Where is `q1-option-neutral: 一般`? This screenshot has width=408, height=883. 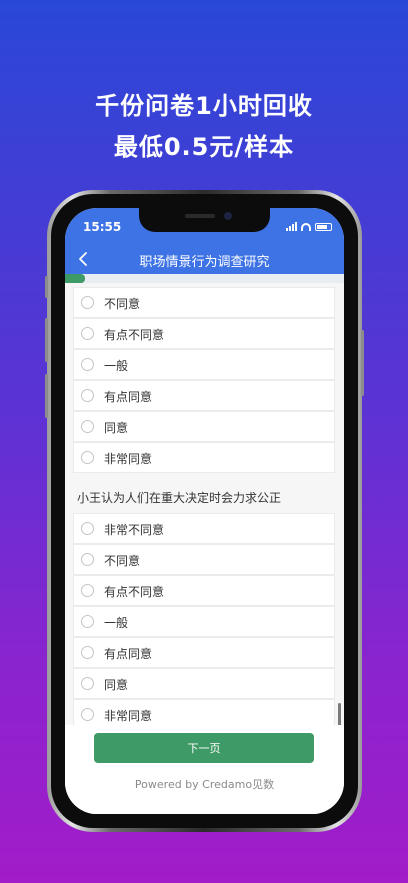
q1-option-neutral: 一般 is located at coordinates (204, 364).